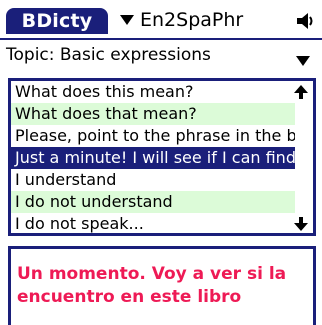  What do you see at coordinates (301, 224) in the screenshot?
I see `scroll-down-arrow-icon` at bounding box center [301, 224].